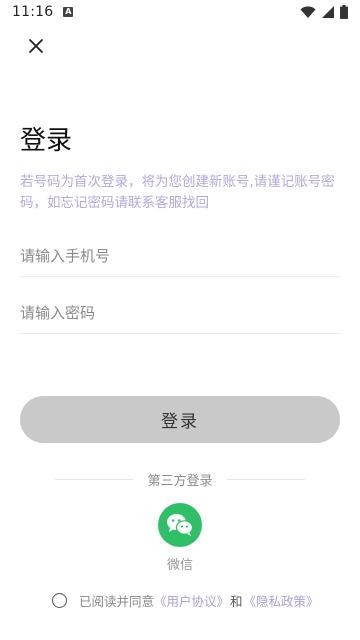 The height and width of the screenshot is (640, 360). I want to click on phone-input, so click(180, 256).